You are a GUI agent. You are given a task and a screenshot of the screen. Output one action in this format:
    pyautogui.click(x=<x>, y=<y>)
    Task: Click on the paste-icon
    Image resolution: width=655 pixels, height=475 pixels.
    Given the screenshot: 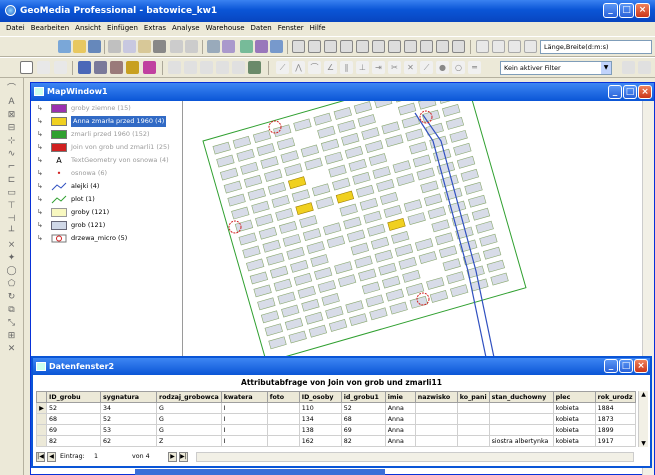 What is the action you would take?
    pyautogui.click(x=144, y=46)
    